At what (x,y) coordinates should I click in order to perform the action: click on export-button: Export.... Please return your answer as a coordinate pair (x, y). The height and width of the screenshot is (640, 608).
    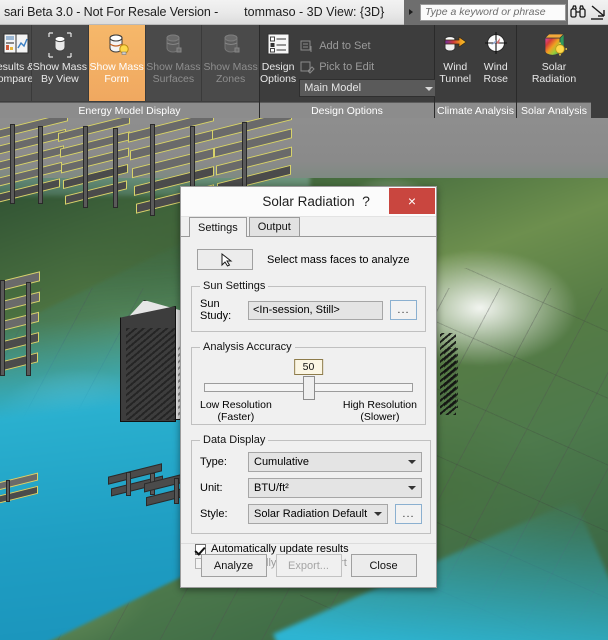
    Looking at the image, I should click on (308, 565).